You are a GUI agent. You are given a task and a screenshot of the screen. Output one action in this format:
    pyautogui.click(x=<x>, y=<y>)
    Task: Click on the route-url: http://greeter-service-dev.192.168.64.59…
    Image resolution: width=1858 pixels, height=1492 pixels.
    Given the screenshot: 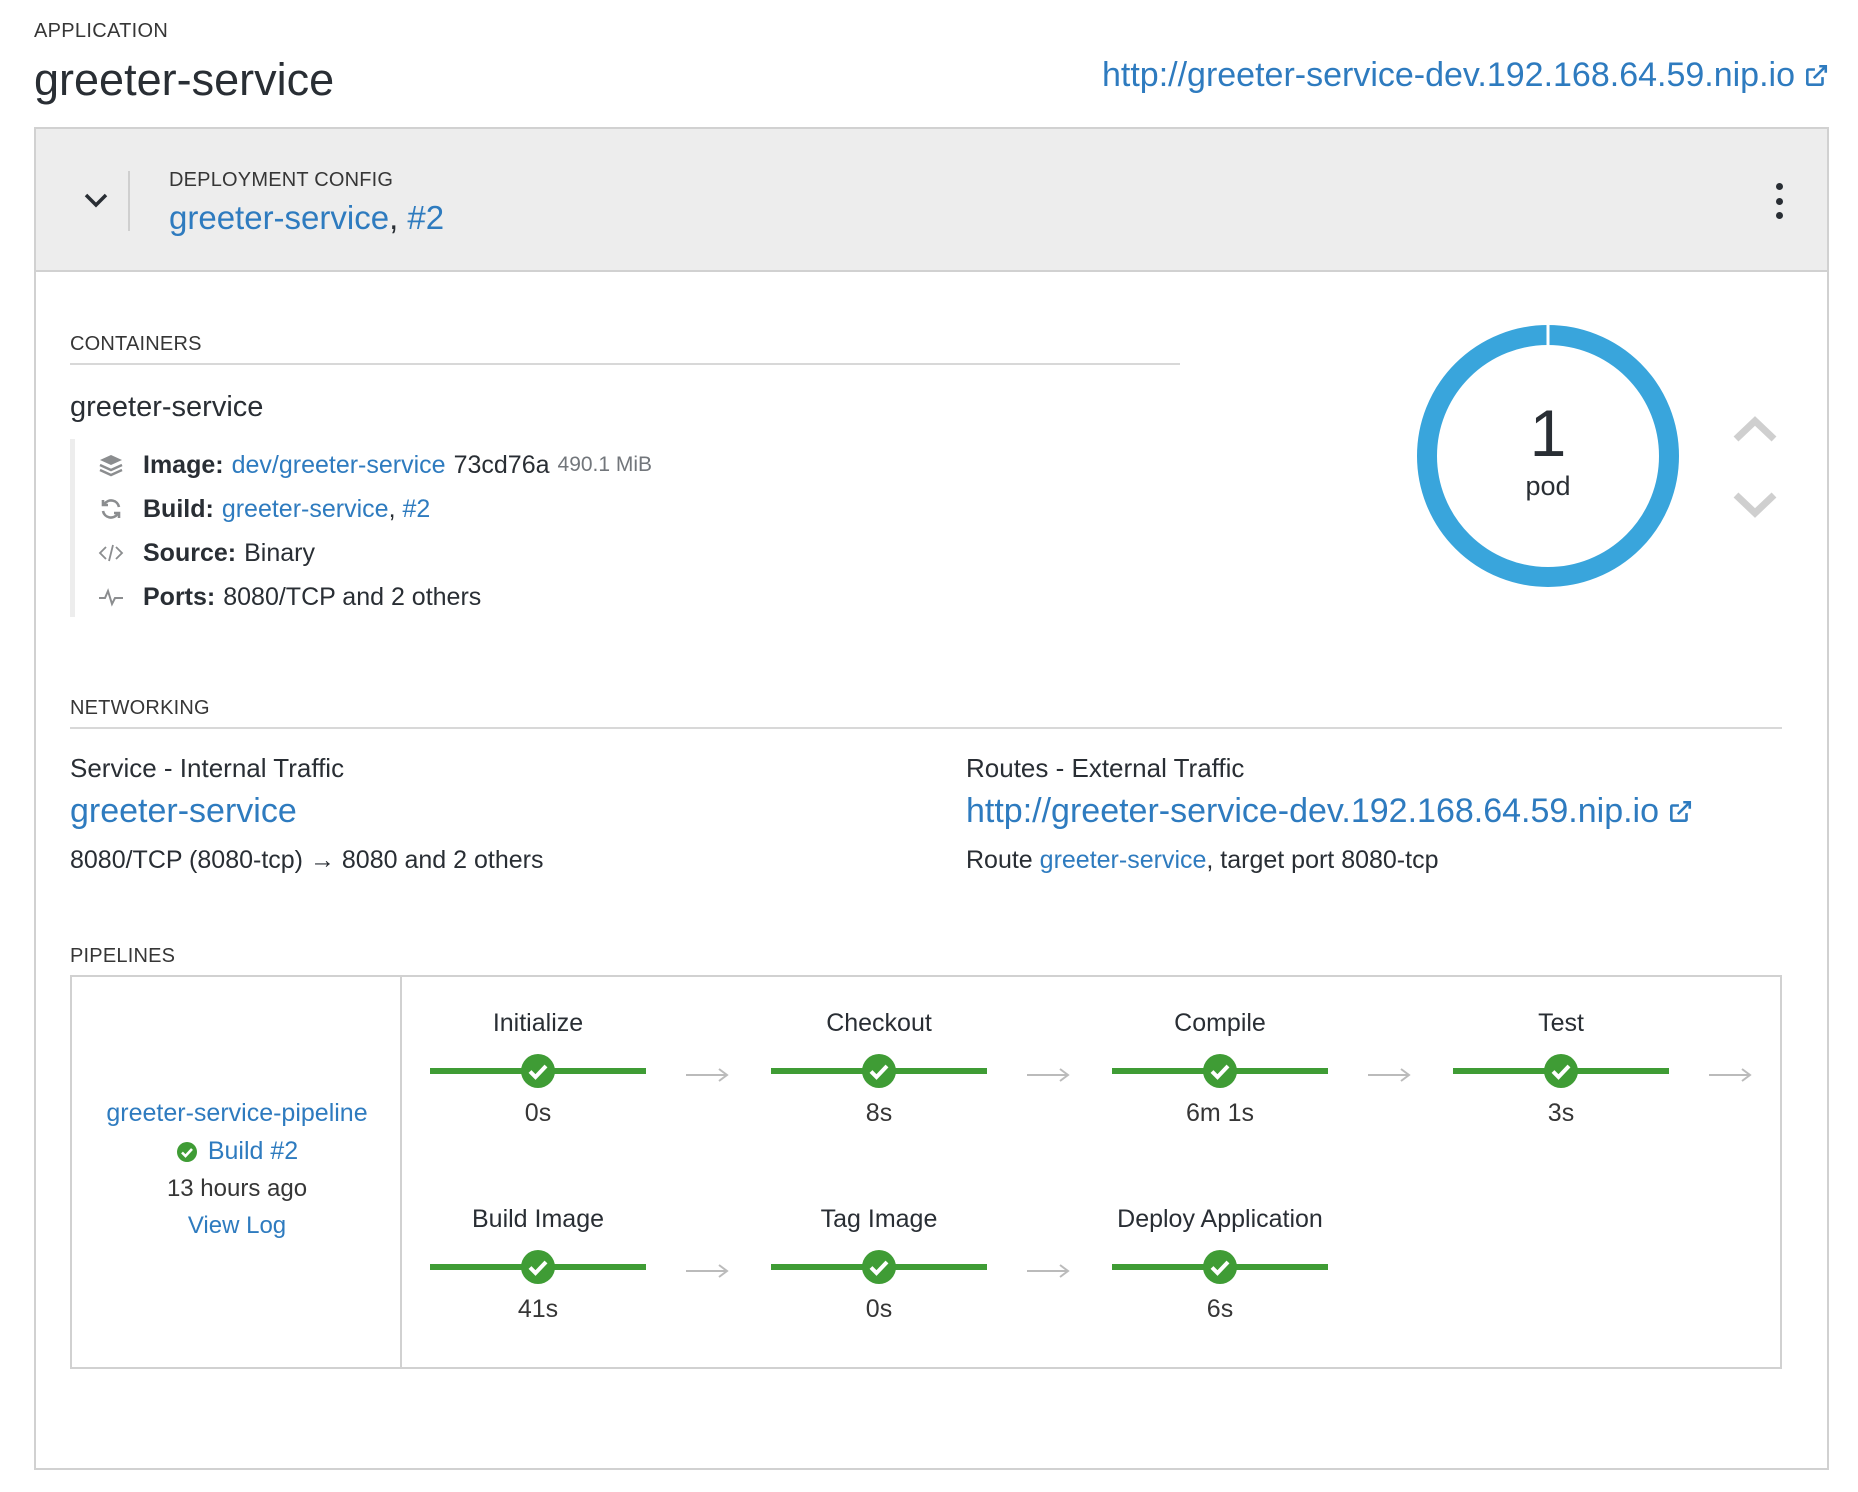 What is the action you would take?
    pyautogui.click(x=1313, y=811)
    